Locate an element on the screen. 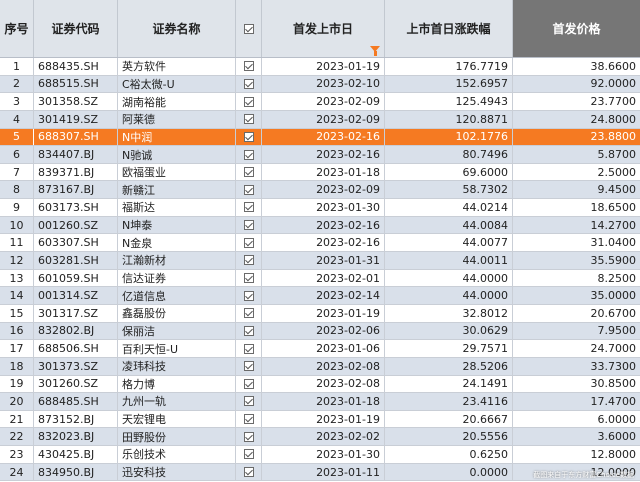 This screenshot has height=482, width=640. cell-code: 301260.SZ is located at coordinates (76, 384).